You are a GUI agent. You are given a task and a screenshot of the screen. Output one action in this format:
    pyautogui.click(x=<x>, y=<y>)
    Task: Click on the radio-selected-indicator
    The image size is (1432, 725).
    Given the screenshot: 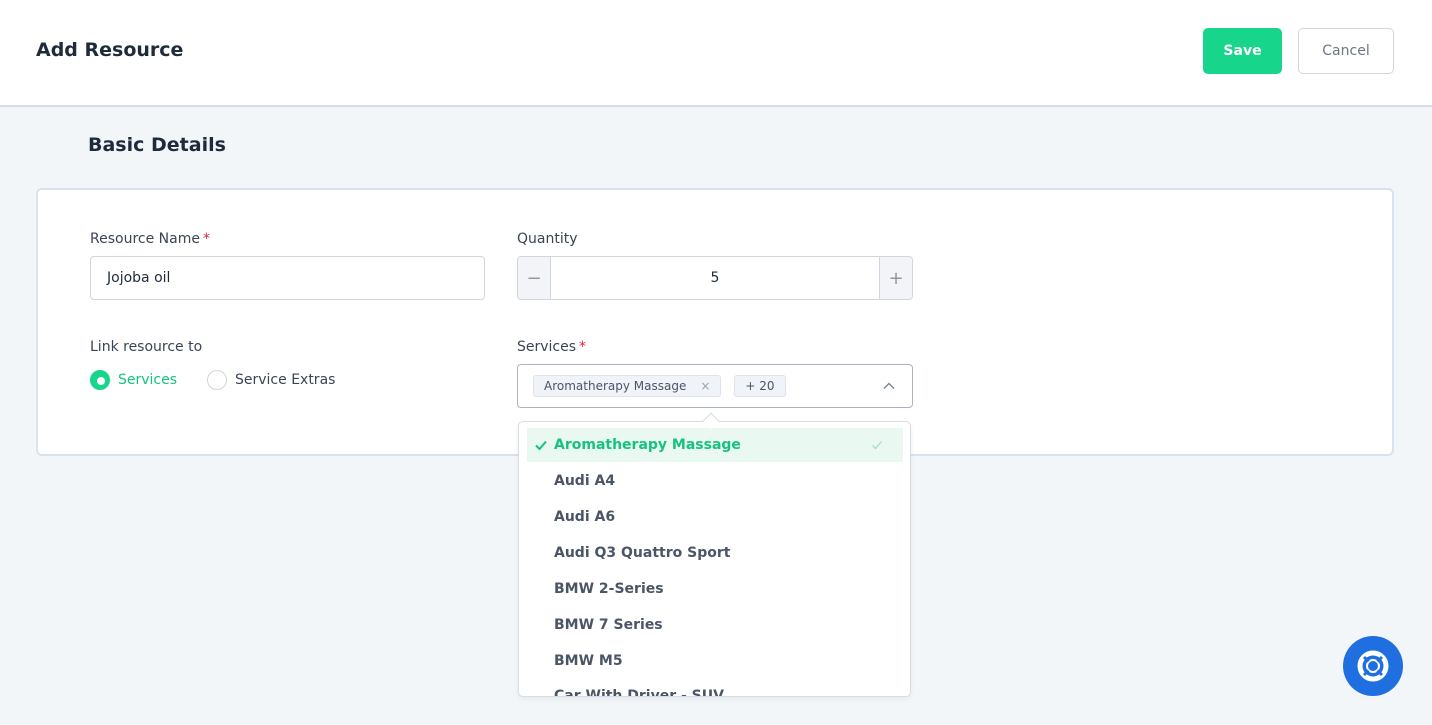 What is the action you would take?
    pyautogui.click(x=100, y=380)
    